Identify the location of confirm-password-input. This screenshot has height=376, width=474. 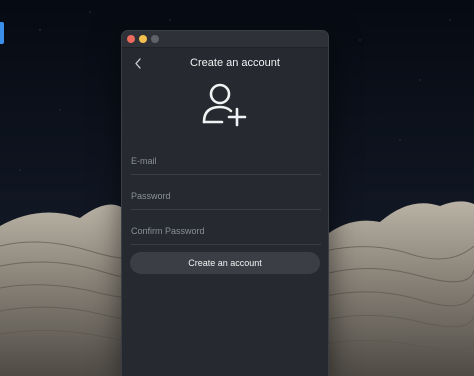
(226, 231).